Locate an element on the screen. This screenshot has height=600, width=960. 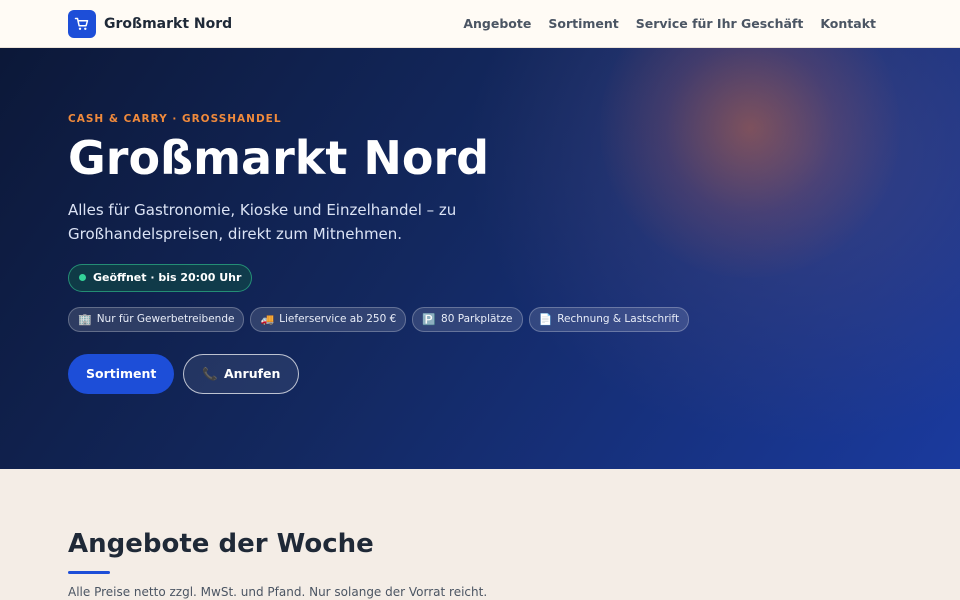
parking-icon: 🅿️ is located at coordinates (429, 319).